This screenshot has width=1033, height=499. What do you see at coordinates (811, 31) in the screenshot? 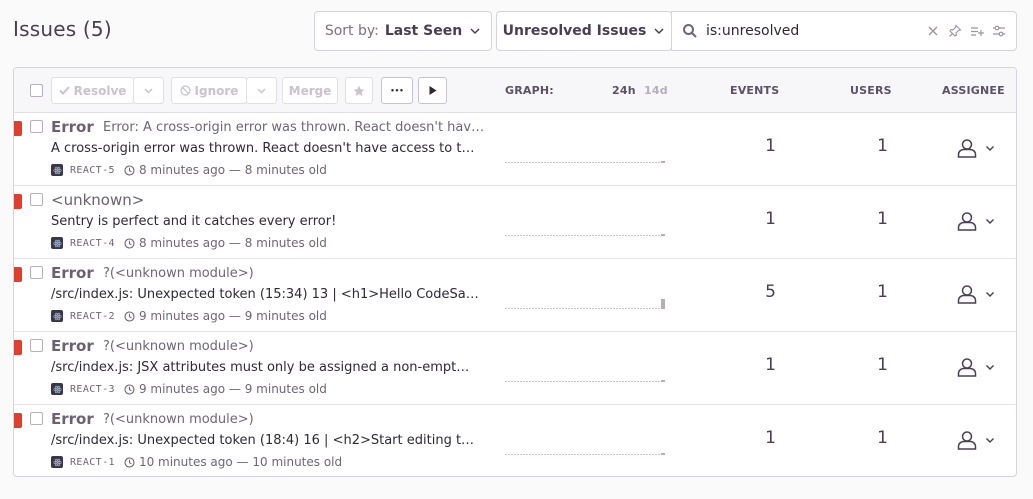
I see `search-input` at bounding box center [811, 31].